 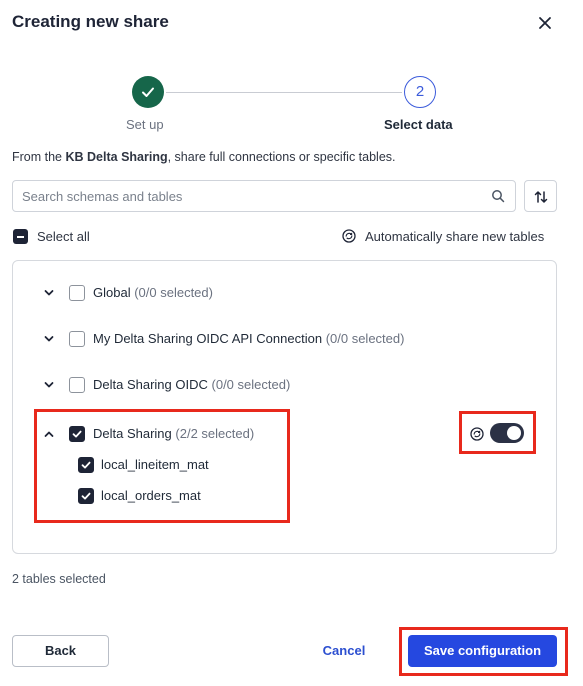 I want to click on connection-name: My Delta Sharing OIDC API Connection, so click(x=208, y=338).